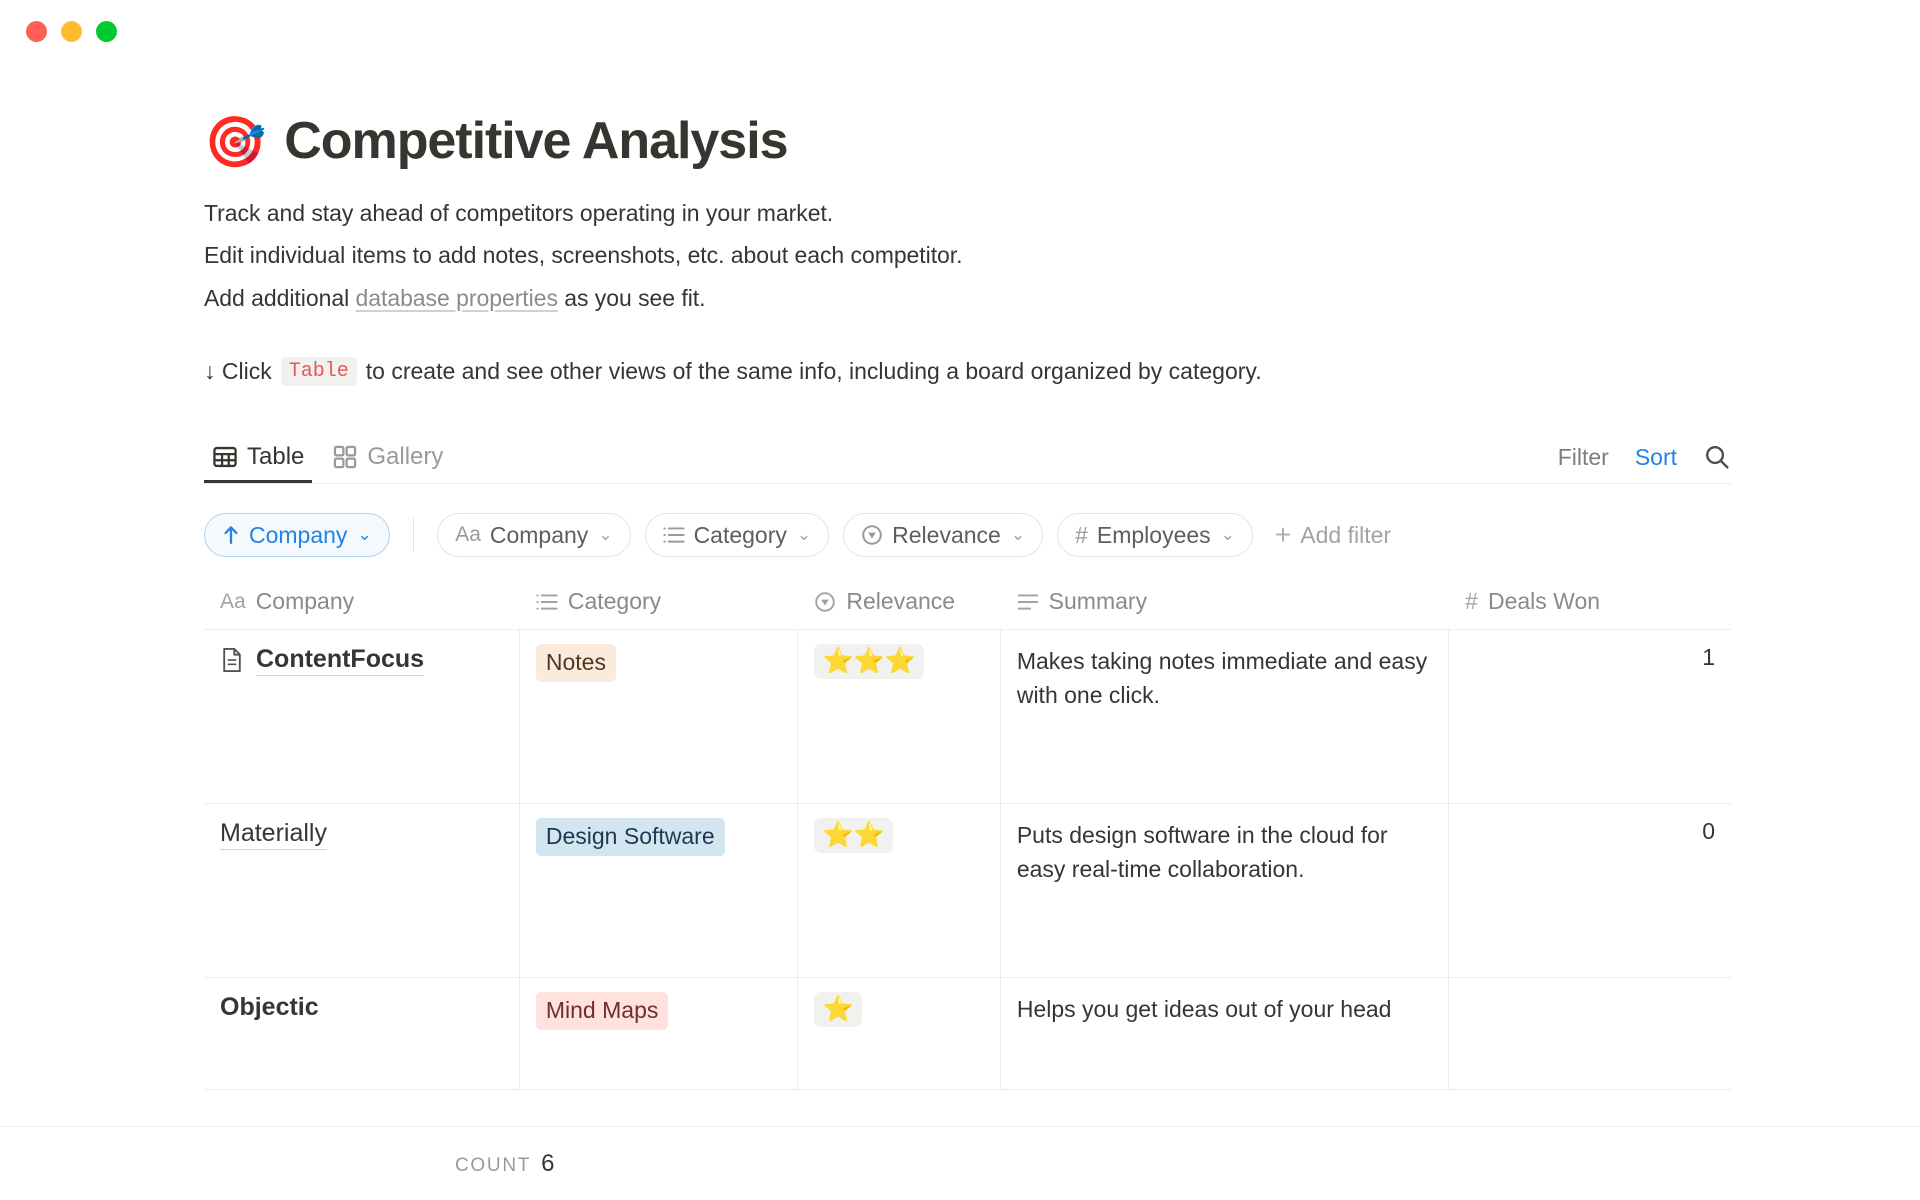  What do you see at coordinates (238, 371) in the screenshot?
I see `callout-prefix: ↓ Click` at bounding box center [238, 371].